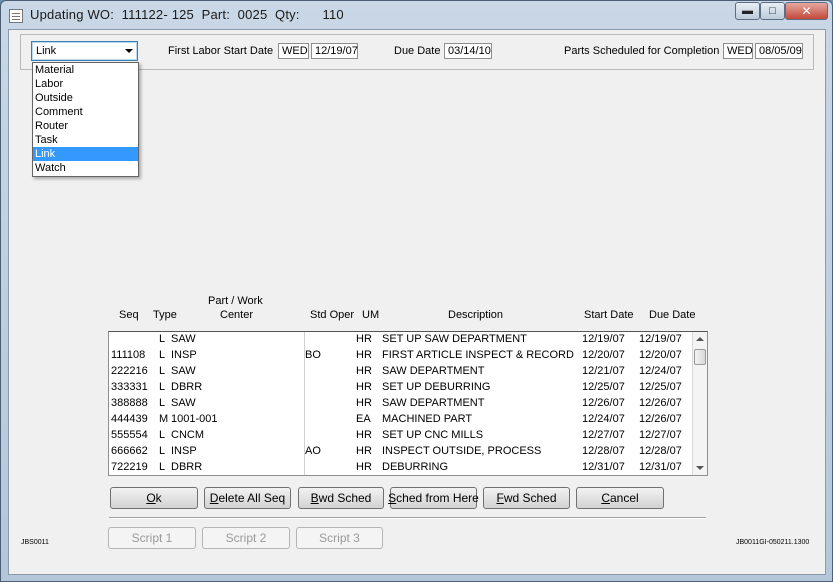 Image resolution: width=833 pixels, height=582 pixels. What do you see at coordinates (129, 51) in the screenshot?
I see `chevron-down-icon` at bounding box center [129, 51].